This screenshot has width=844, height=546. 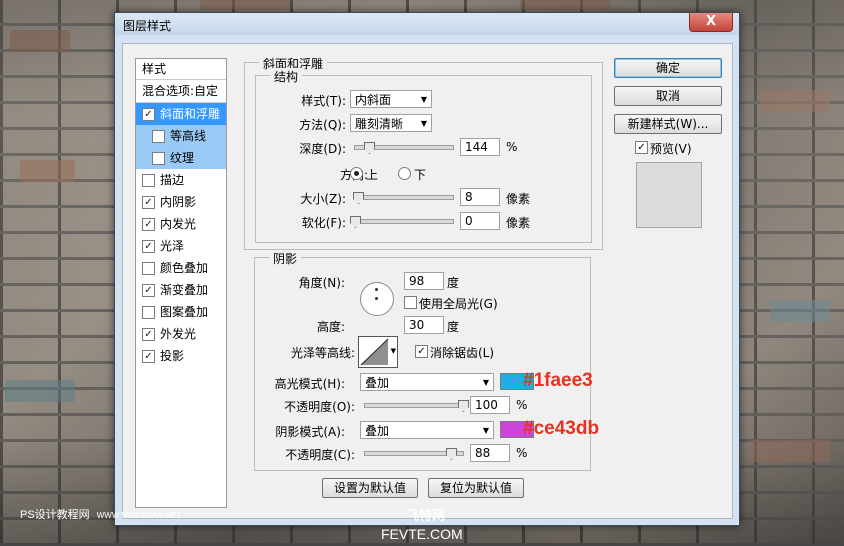 I want to click on bevel-style-select: 内斜面 ▼, so click(x=391, y=99).